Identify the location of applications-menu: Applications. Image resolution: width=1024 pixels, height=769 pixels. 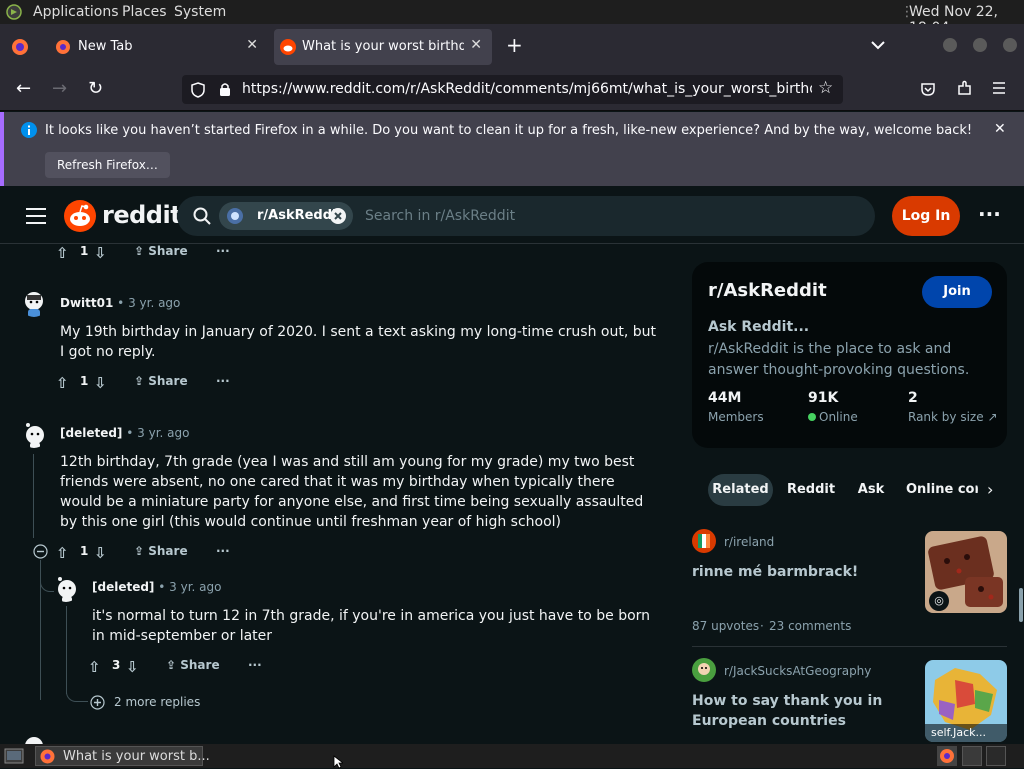
(76, 12).